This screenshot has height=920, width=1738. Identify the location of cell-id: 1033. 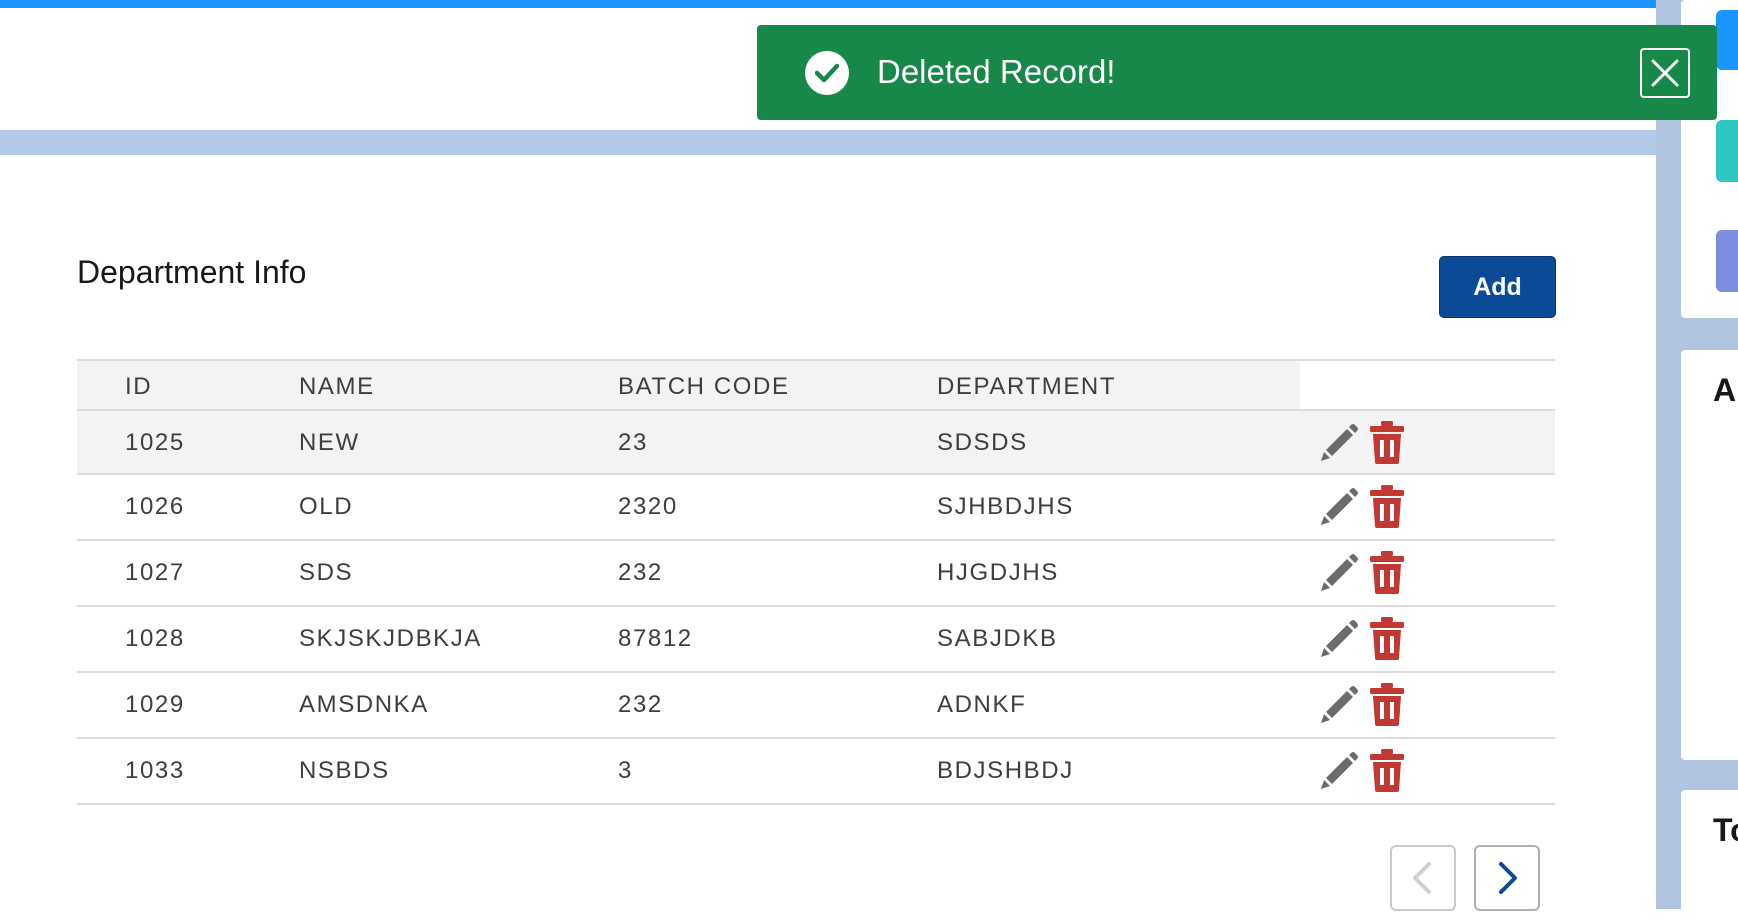
(155, 770).